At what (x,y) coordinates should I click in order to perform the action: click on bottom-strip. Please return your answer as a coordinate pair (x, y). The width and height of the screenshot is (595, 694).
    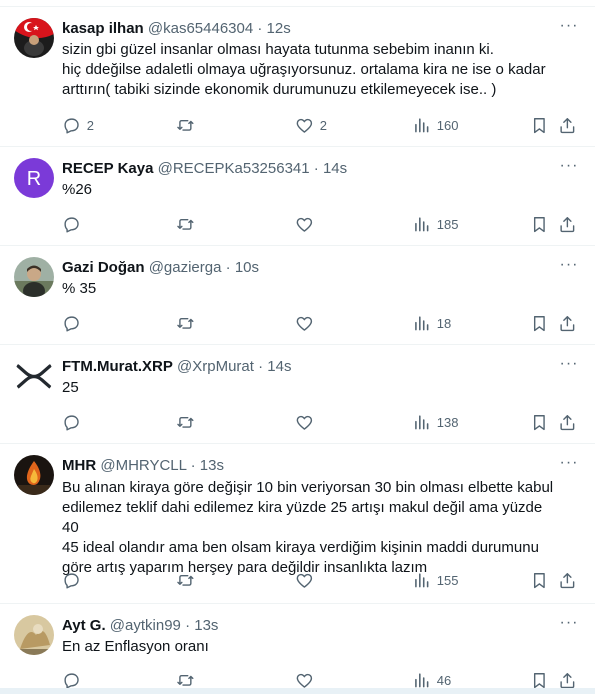
    Looking at the image, I should click on (297, 691).